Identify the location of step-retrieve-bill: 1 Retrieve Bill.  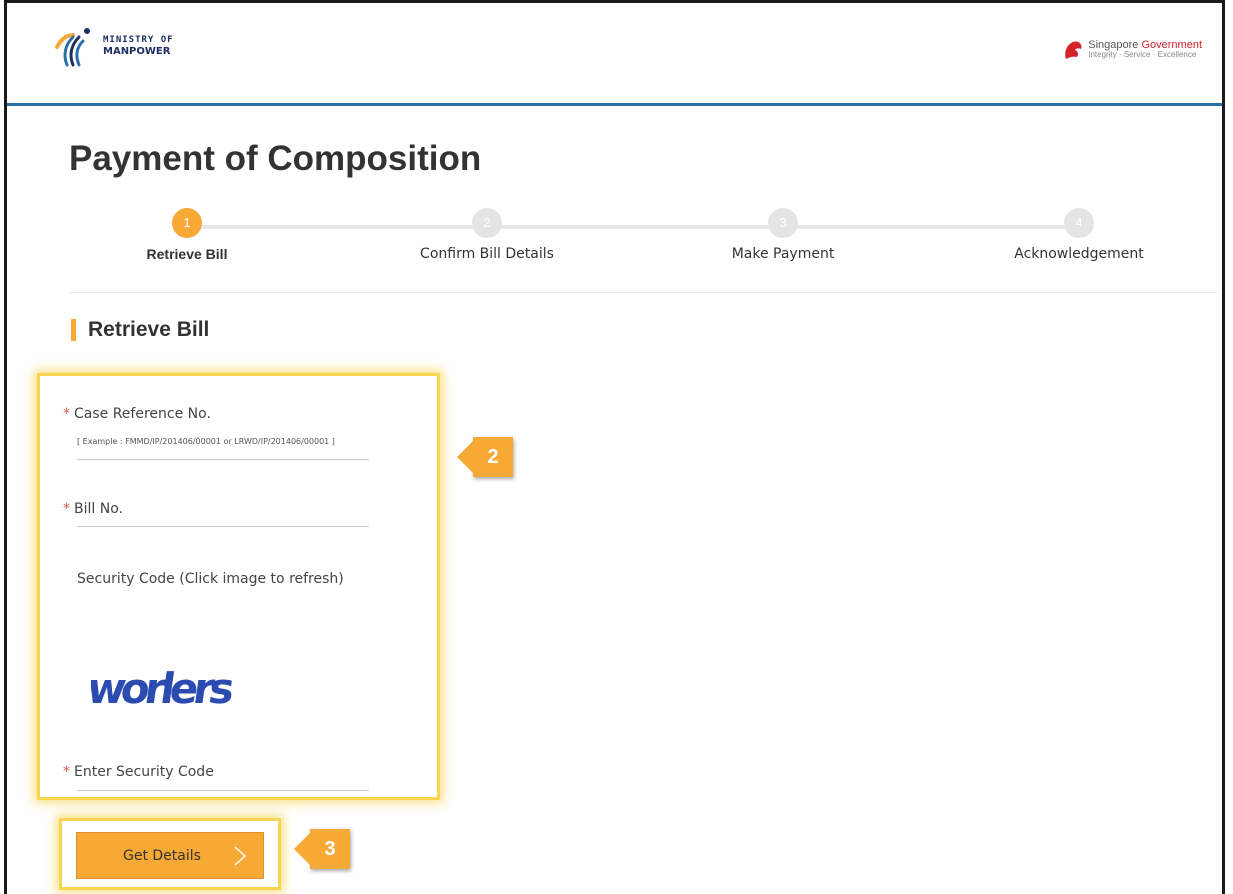
(187, 235).